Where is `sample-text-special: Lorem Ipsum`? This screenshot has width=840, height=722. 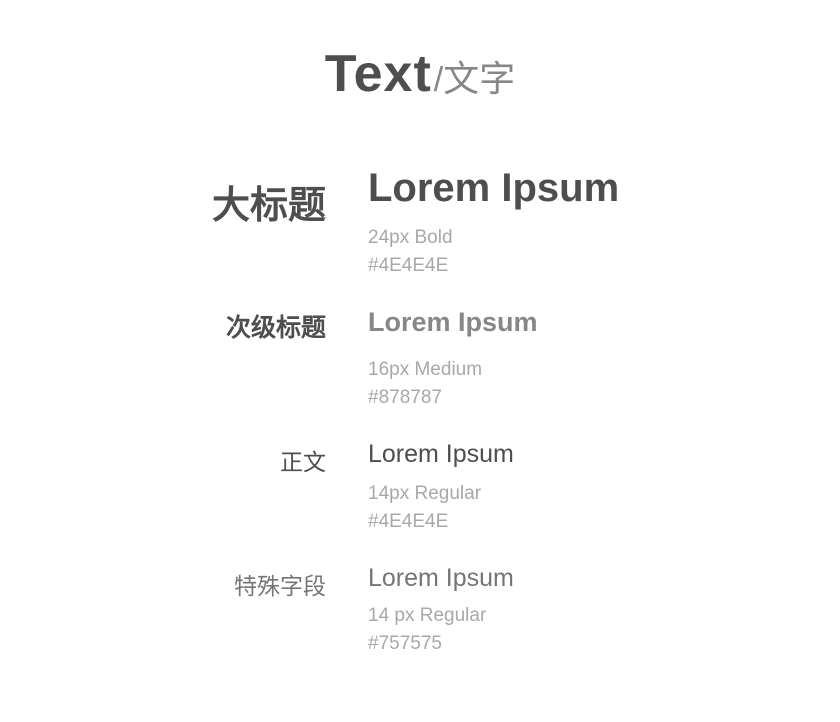 sample-text-special: Lorem Ipsum is located at coordinates (441, 578).